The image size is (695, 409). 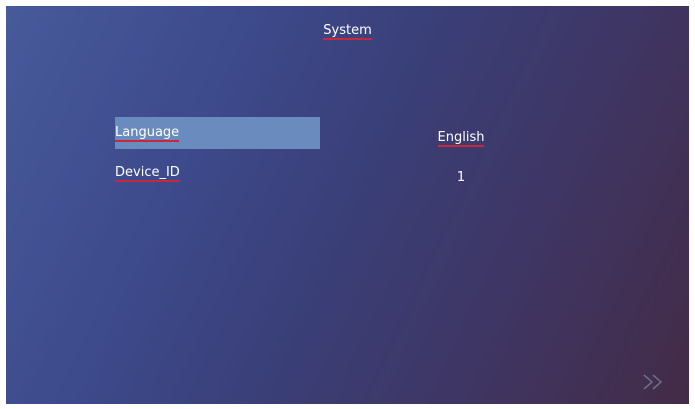 I want to click on page-title: System, so click(x=347, y=31).